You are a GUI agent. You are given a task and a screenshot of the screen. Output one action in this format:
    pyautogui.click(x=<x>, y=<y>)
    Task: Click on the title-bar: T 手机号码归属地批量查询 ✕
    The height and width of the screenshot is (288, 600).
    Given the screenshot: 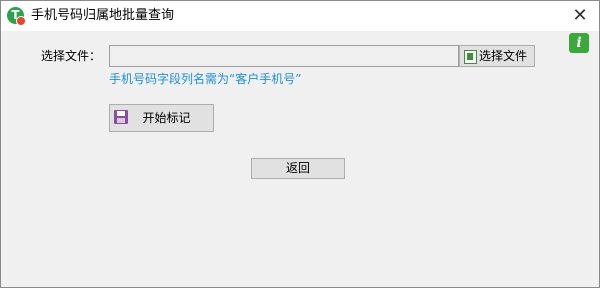 What is the action you would take?
    pyautogui.click(x=300, y=16)
    